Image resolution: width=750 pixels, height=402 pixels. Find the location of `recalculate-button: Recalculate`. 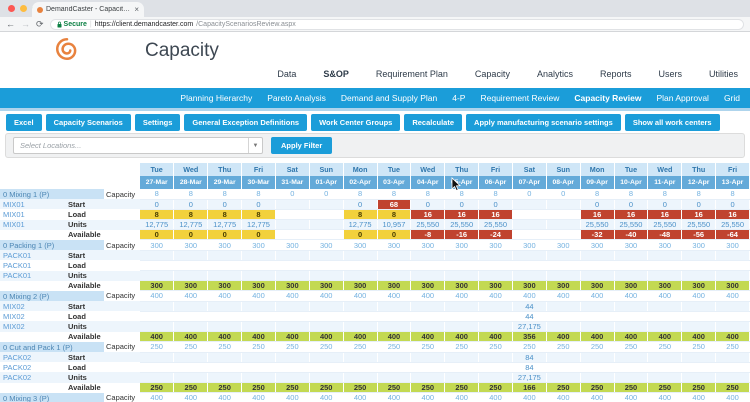

recalculate-button: Recalculate is located at coordinates (433, 122).